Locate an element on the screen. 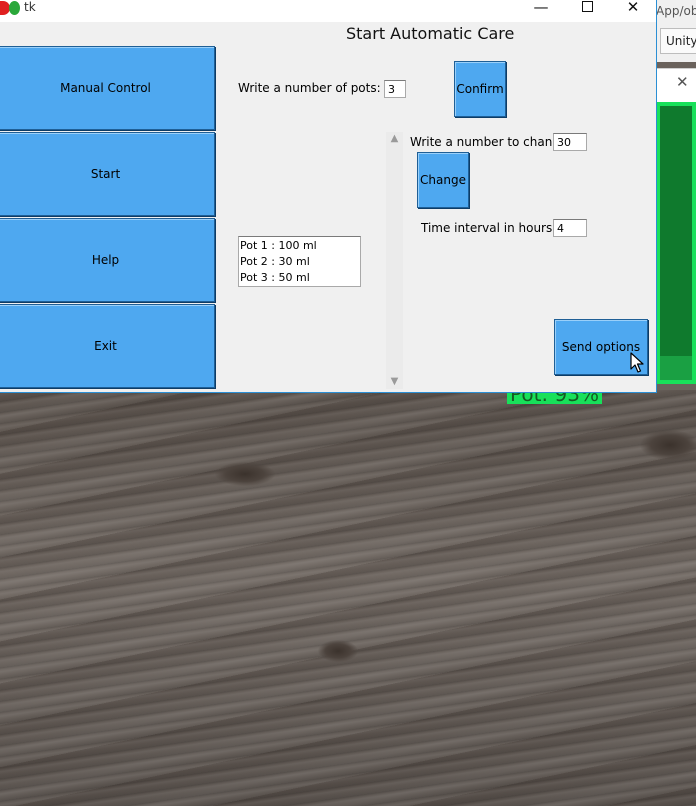 The width and height of the screenshot is (696, 806). pots-count-label: Write a number of pots: is located at coordinates (309, 88).